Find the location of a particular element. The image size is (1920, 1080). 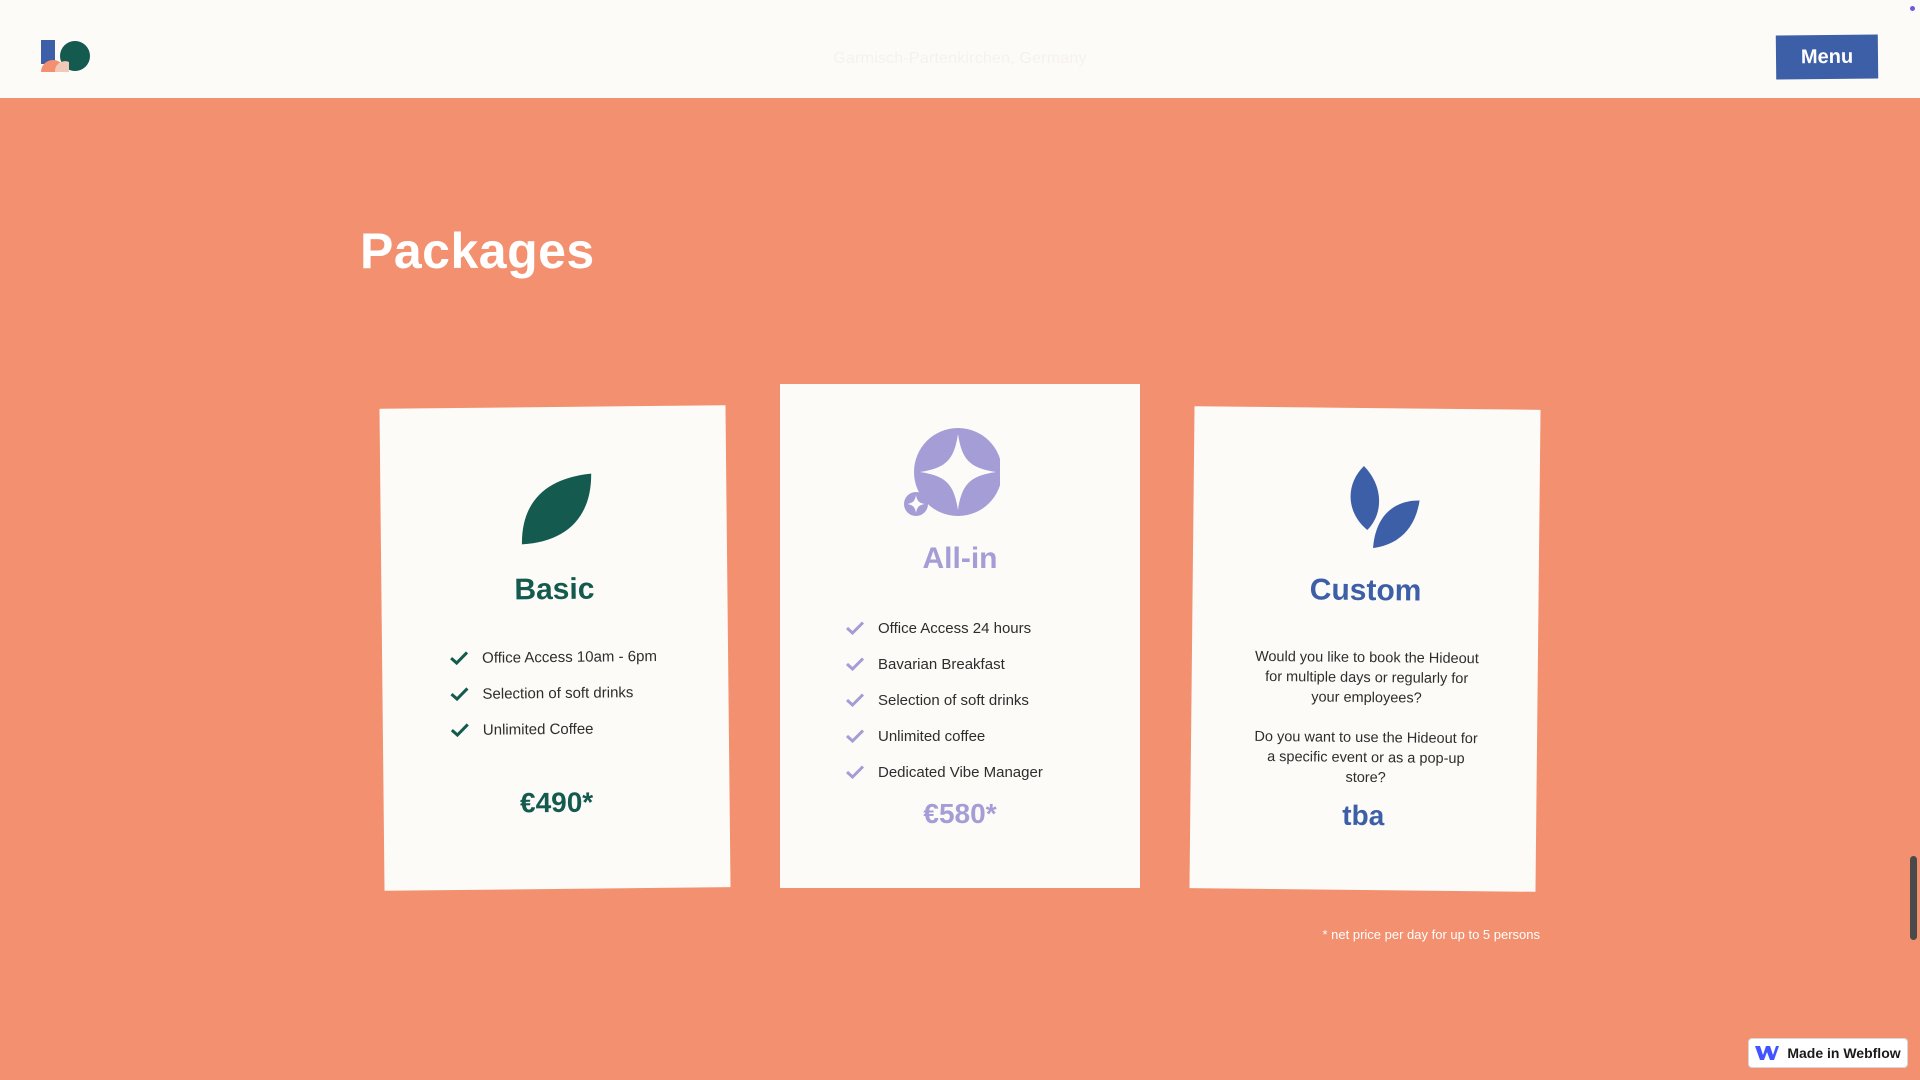

feature-item: Office Access 24 hours is located at coordinates (944, 628).